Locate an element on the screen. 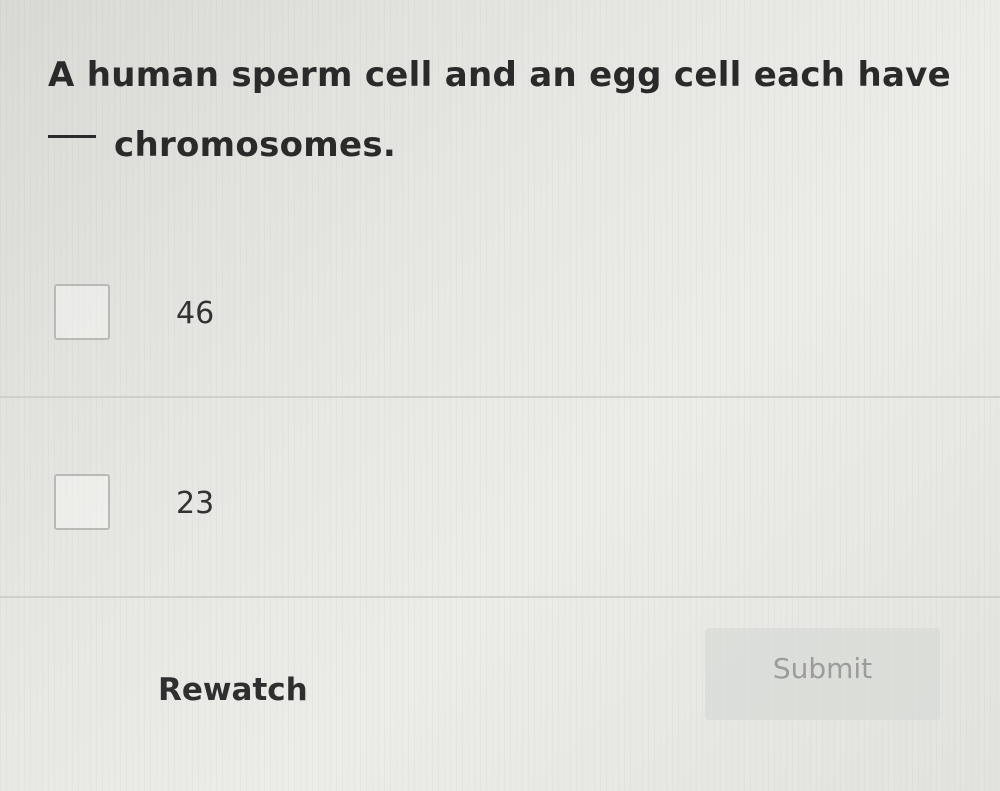  submit-button-label: Submit is located at coordinates (822, 668).